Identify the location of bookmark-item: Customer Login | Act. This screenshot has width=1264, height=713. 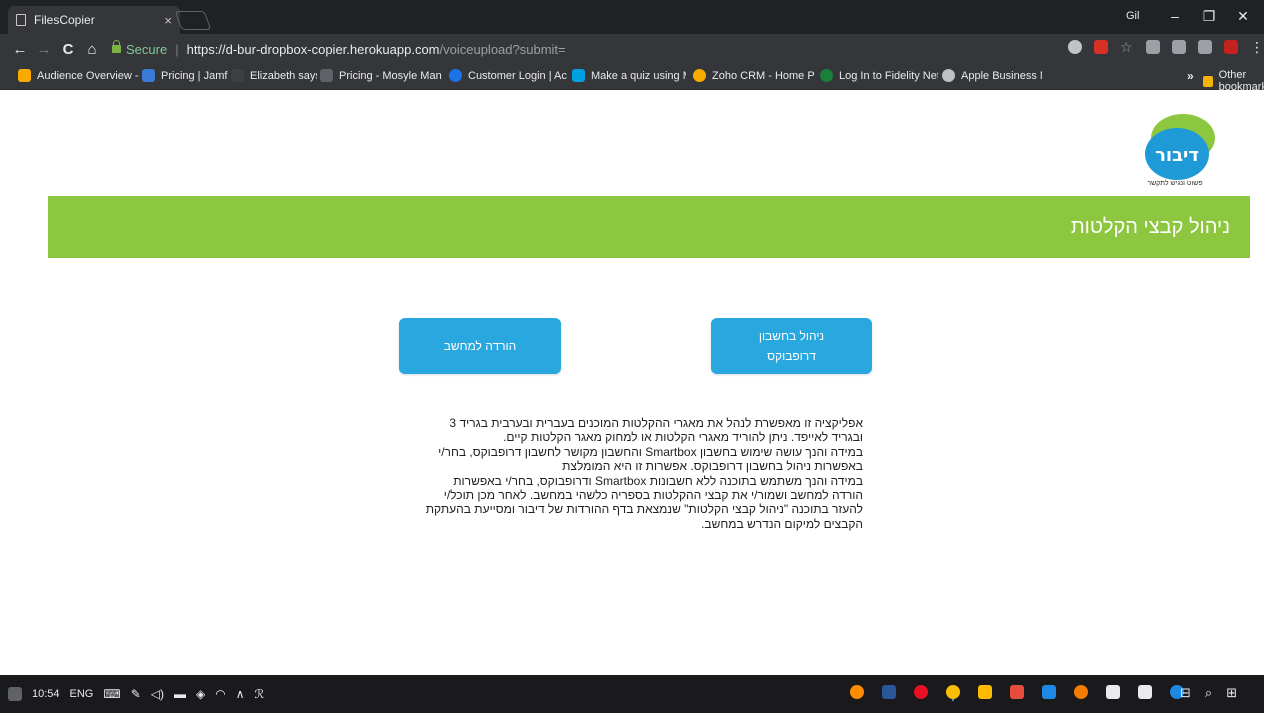
(508, 75).